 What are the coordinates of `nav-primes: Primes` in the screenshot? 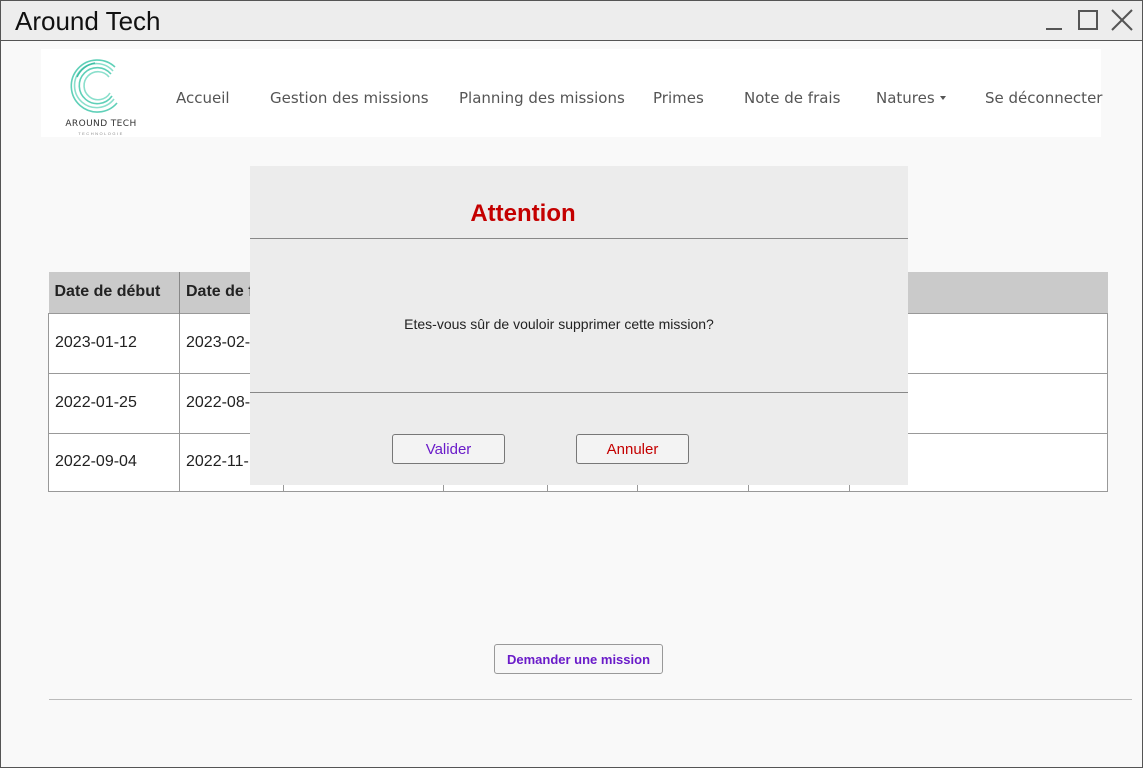 It's located at (678, 98).